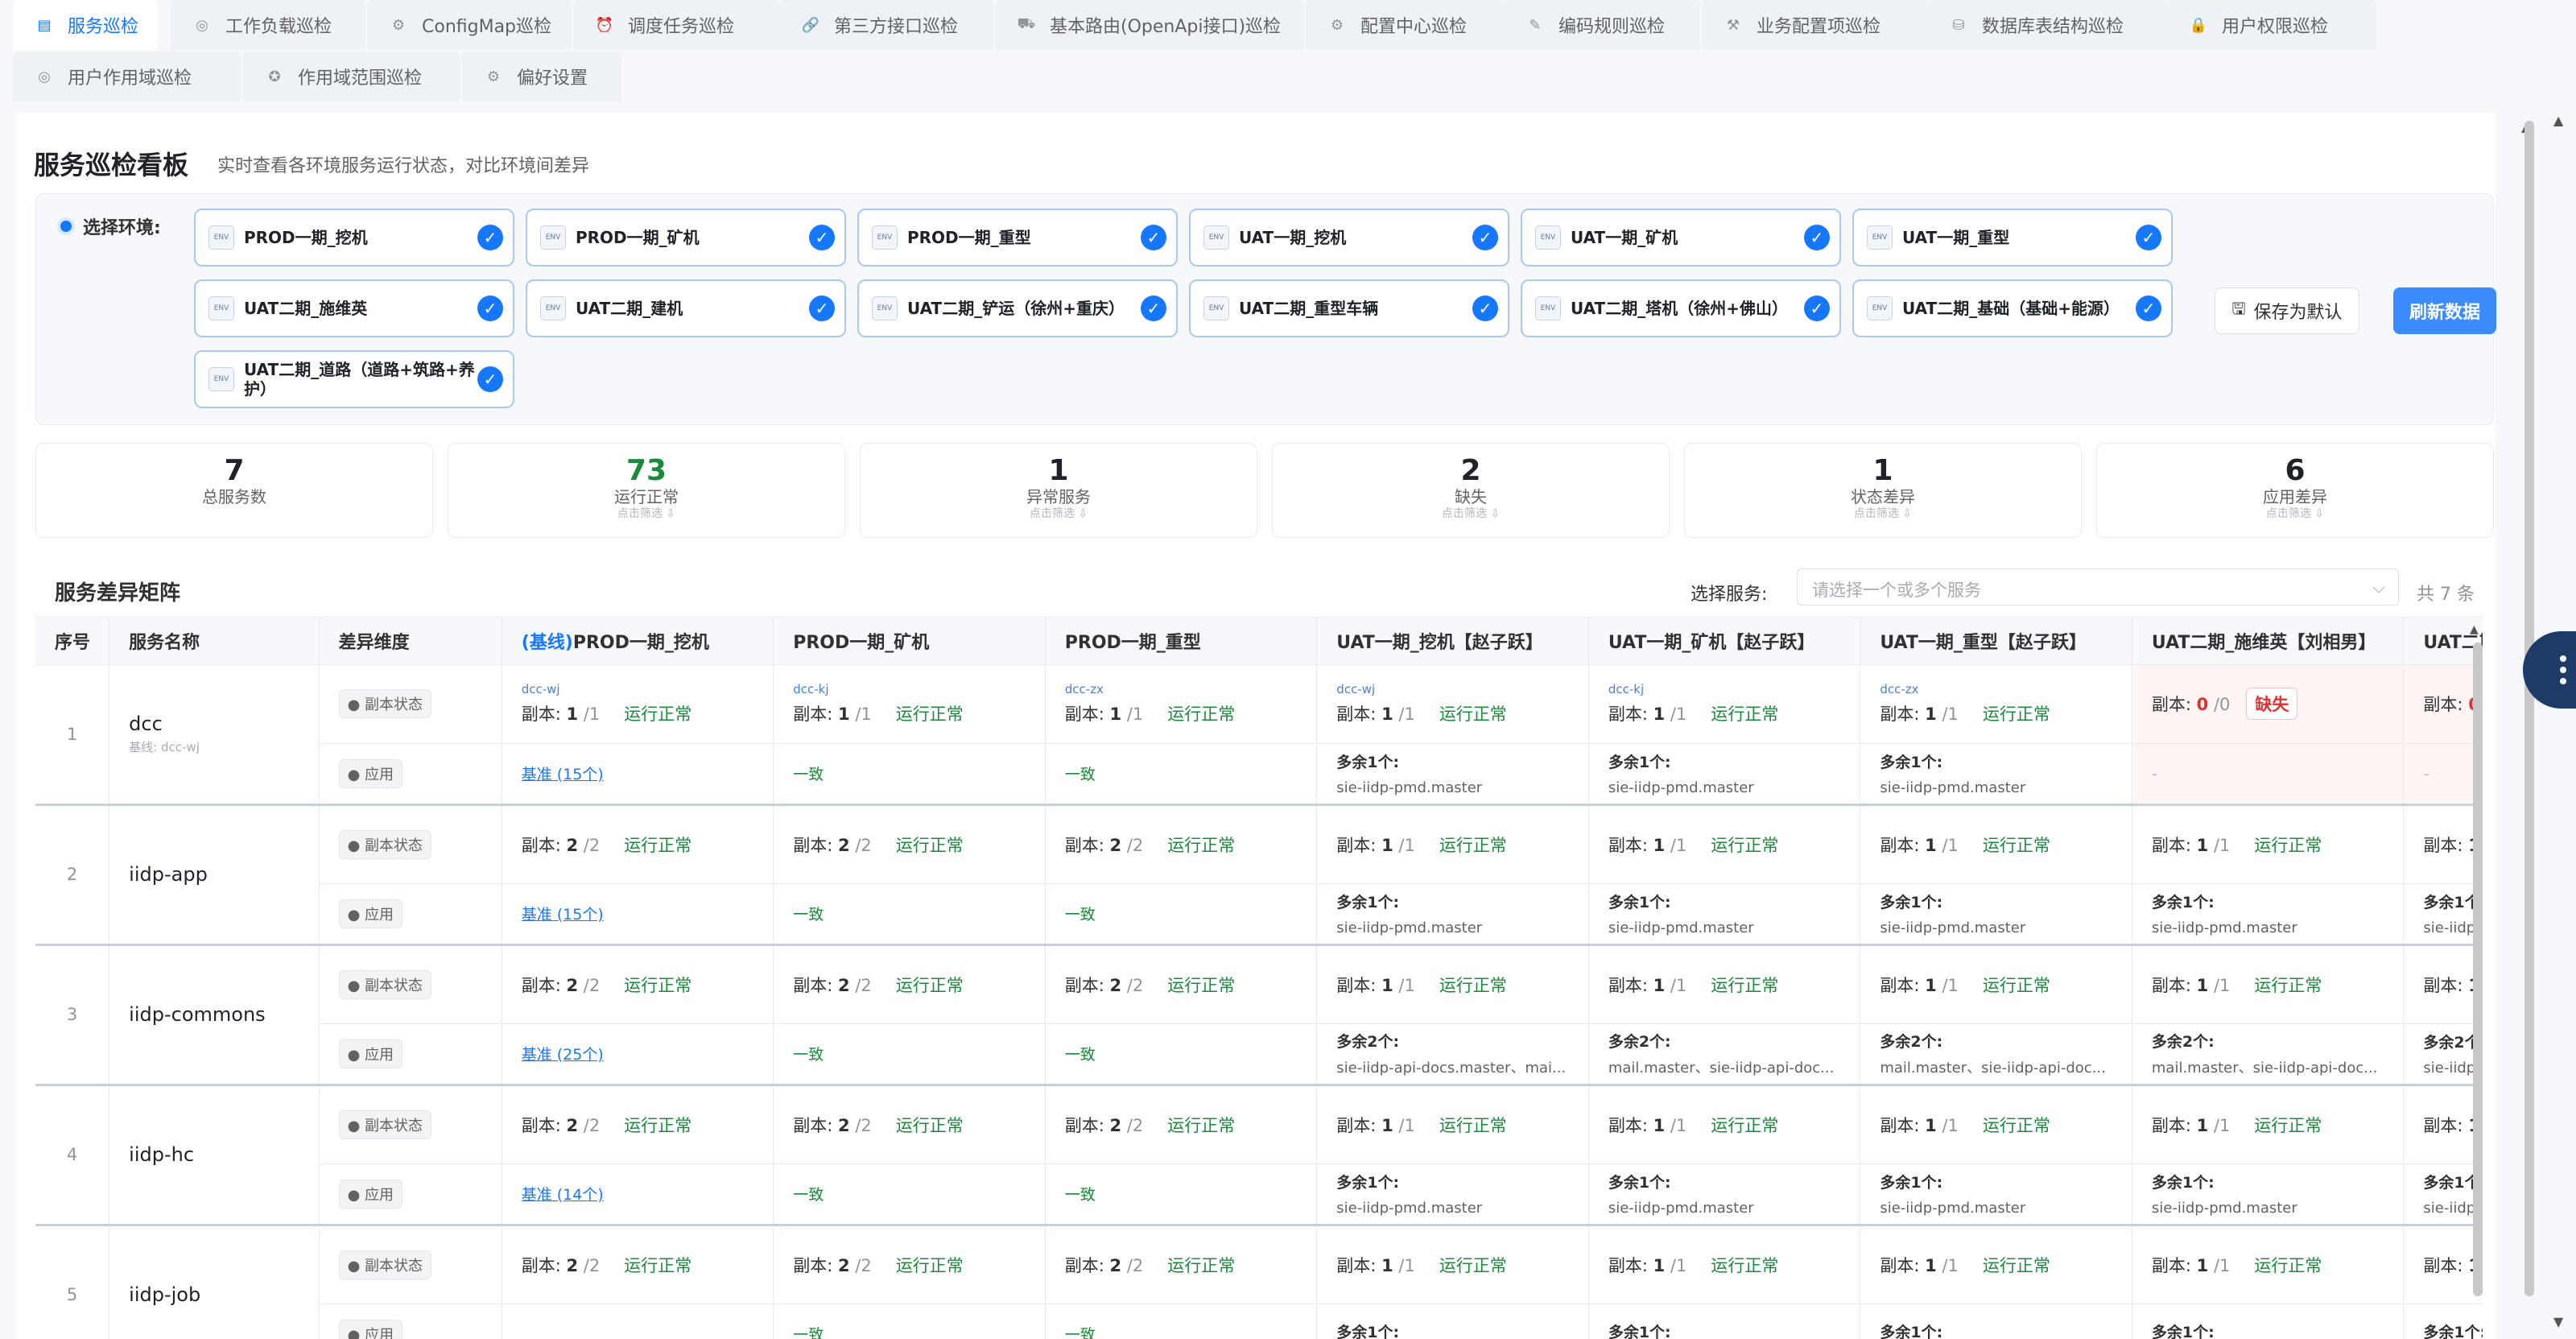 The width and height of the screenshot is (2576, 1339). I want to click on baseline-link: 基准 (25个), so click(563, 1055).